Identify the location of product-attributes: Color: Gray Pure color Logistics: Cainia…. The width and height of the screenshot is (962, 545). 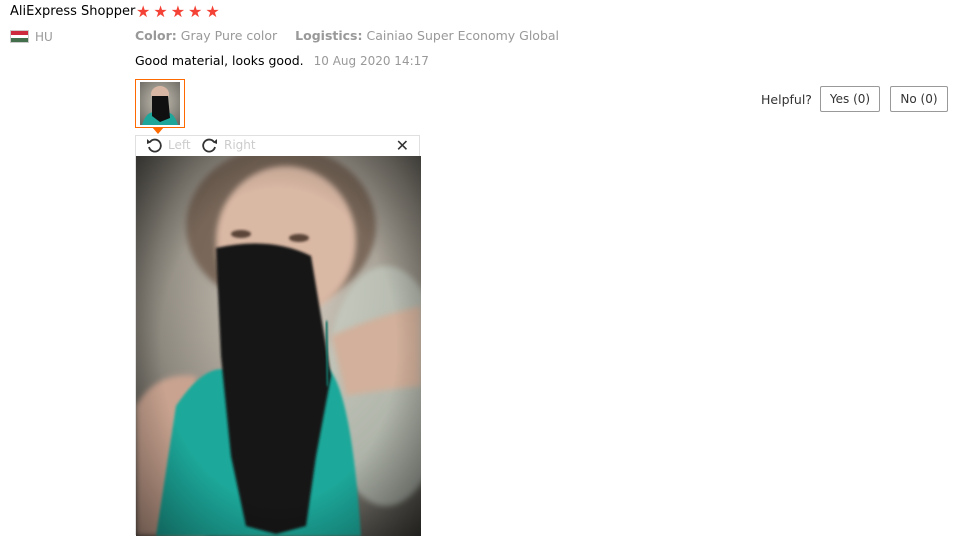
(347, 35).